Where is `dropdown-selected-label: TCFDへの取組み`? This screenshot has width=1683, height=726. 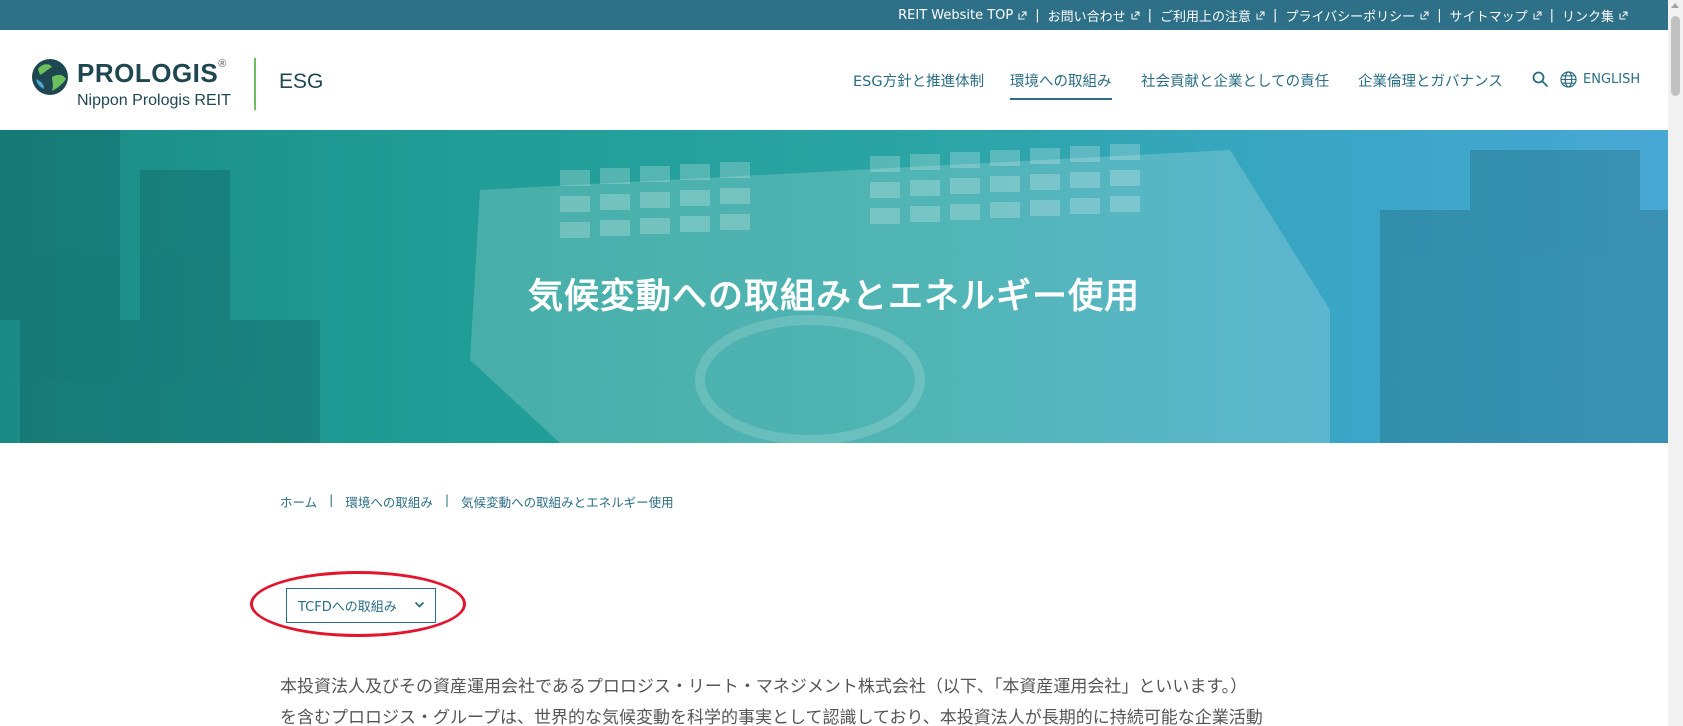
dropdown-selected-label: TCFDへの取組み is located at coordinates (347, 607).